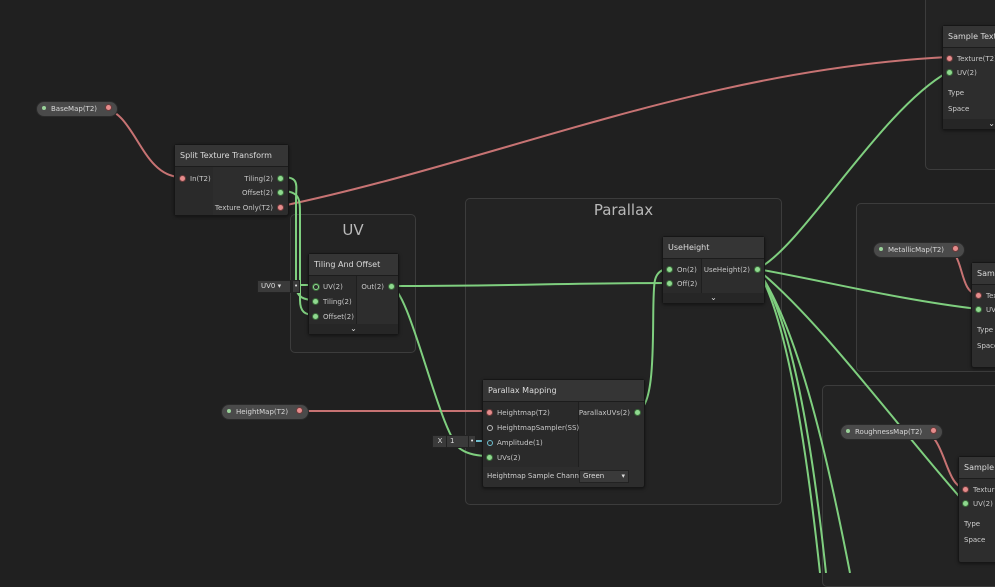 This screenshot has height=587, width=995. What do you see at coordinates (262, 412) in the screenshot?
I see `property-label: HeightMap(T2)` at bounding box center [262, 412].